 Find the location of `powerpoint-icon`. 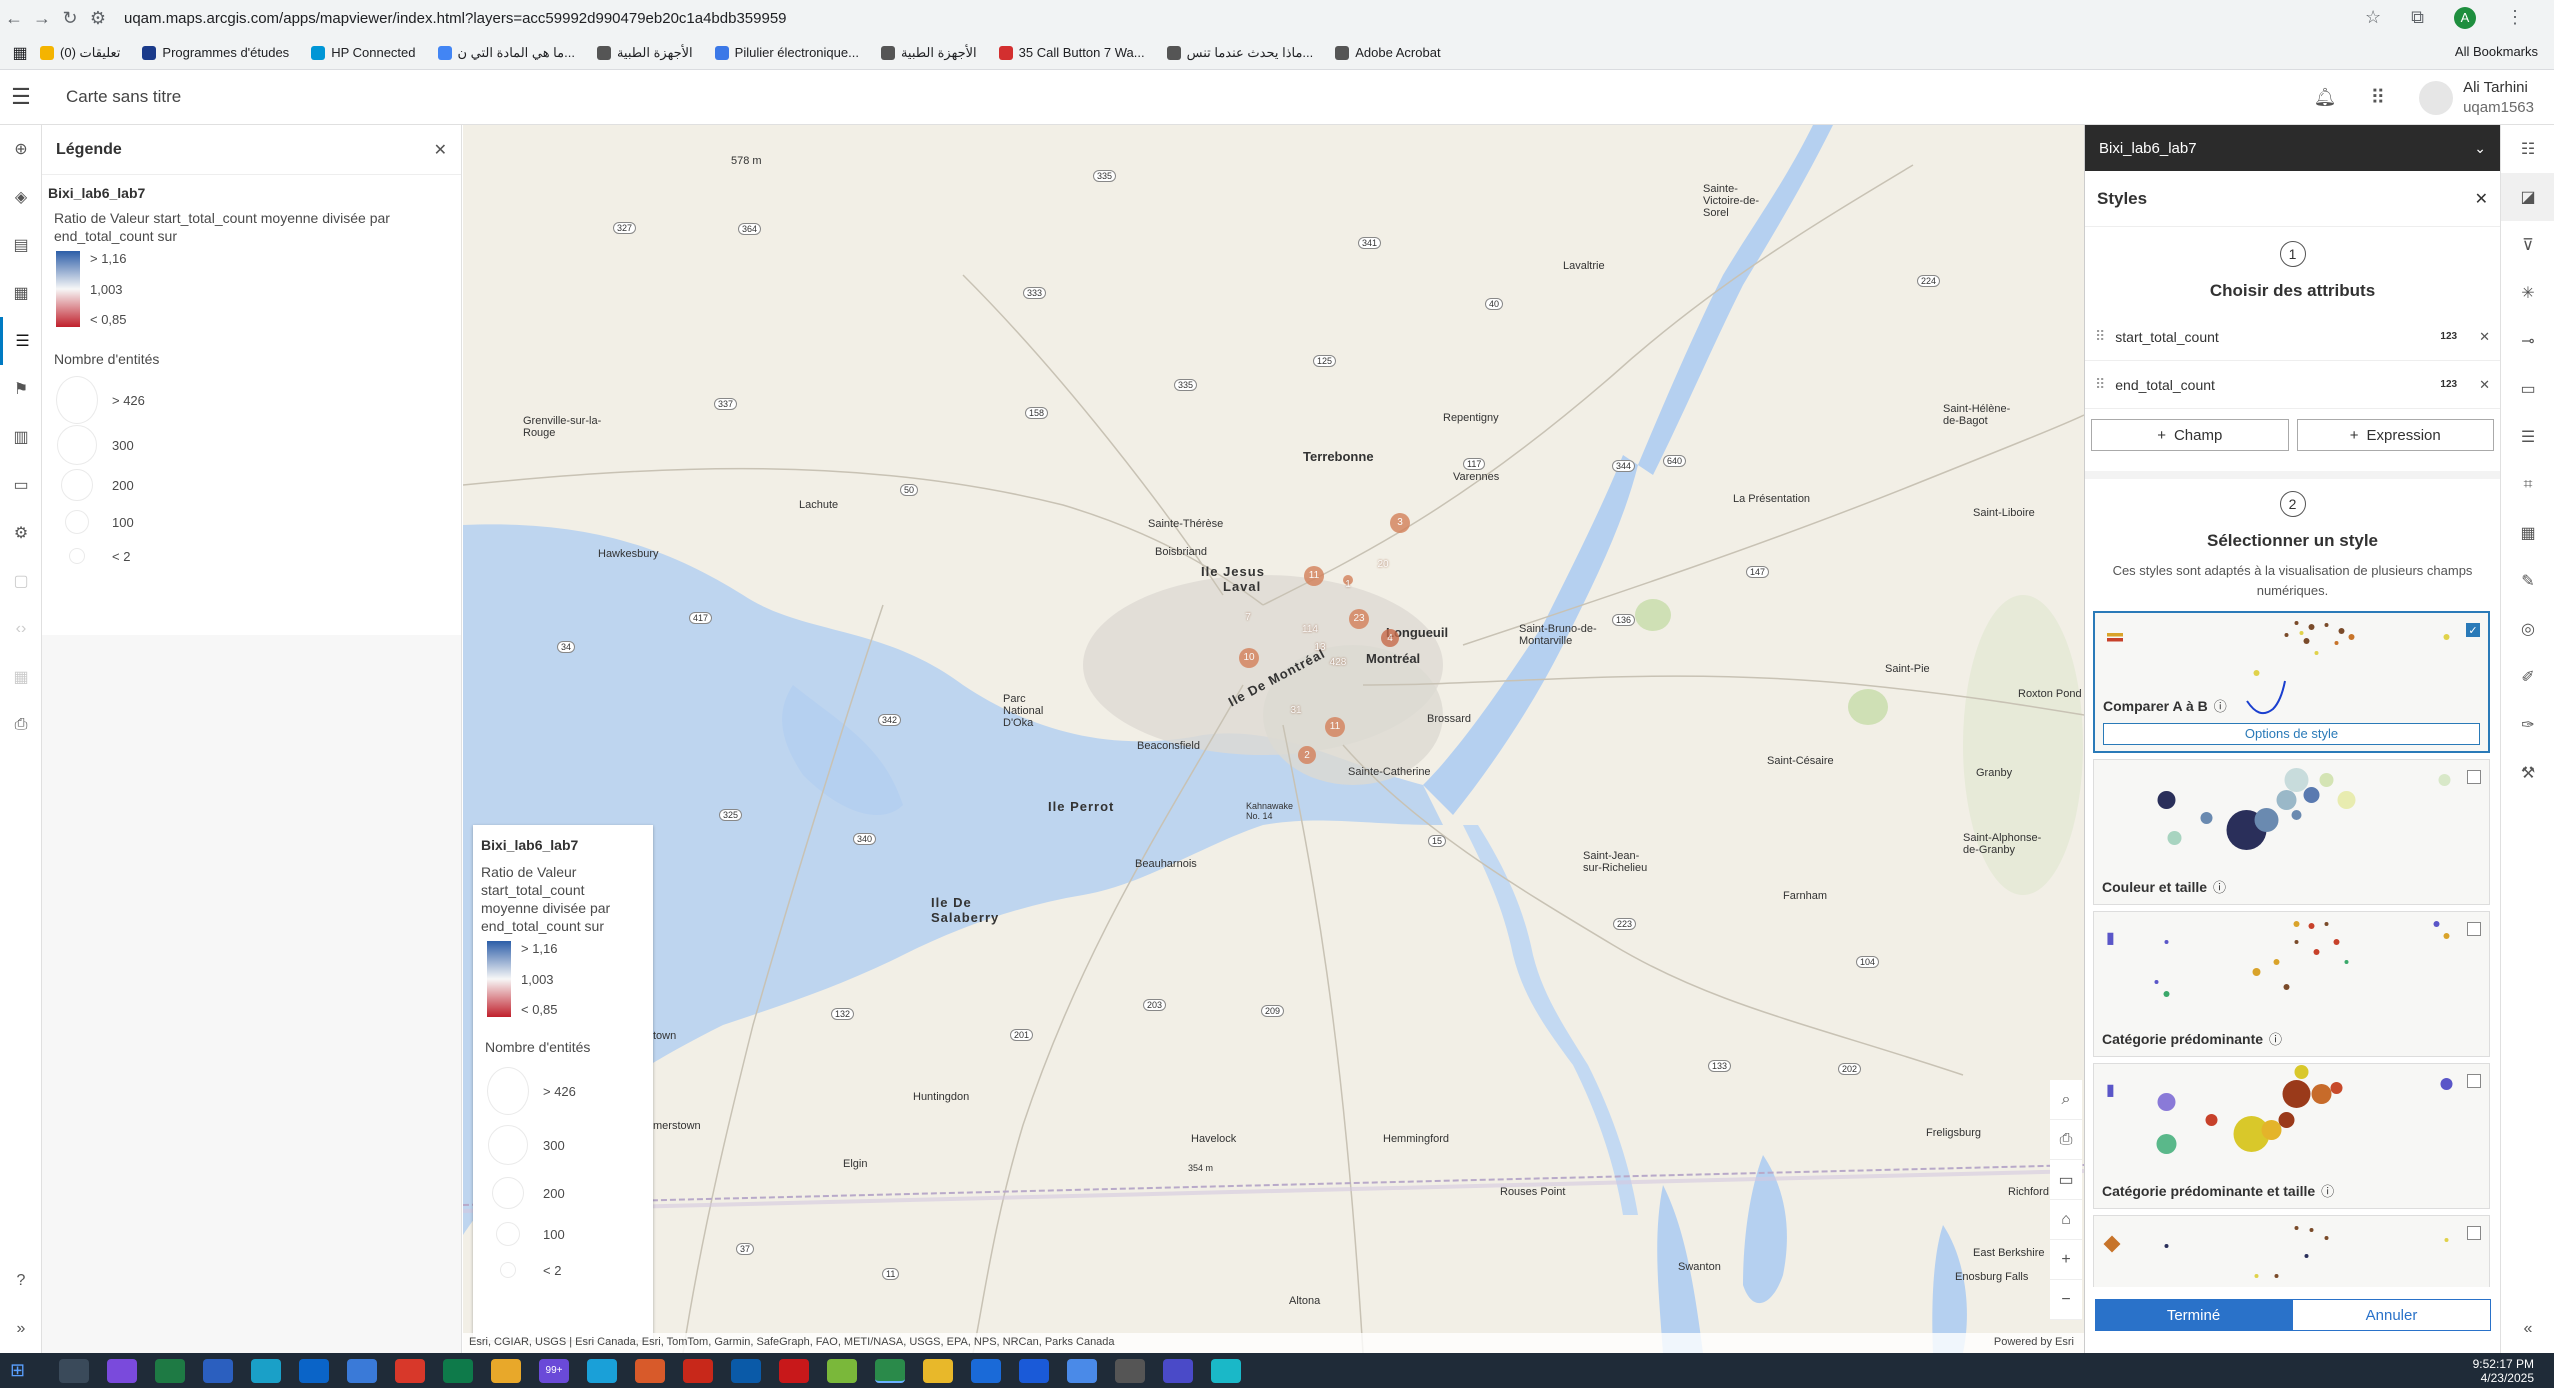

powerpoint-icon is located at coordinates (650, 1370).